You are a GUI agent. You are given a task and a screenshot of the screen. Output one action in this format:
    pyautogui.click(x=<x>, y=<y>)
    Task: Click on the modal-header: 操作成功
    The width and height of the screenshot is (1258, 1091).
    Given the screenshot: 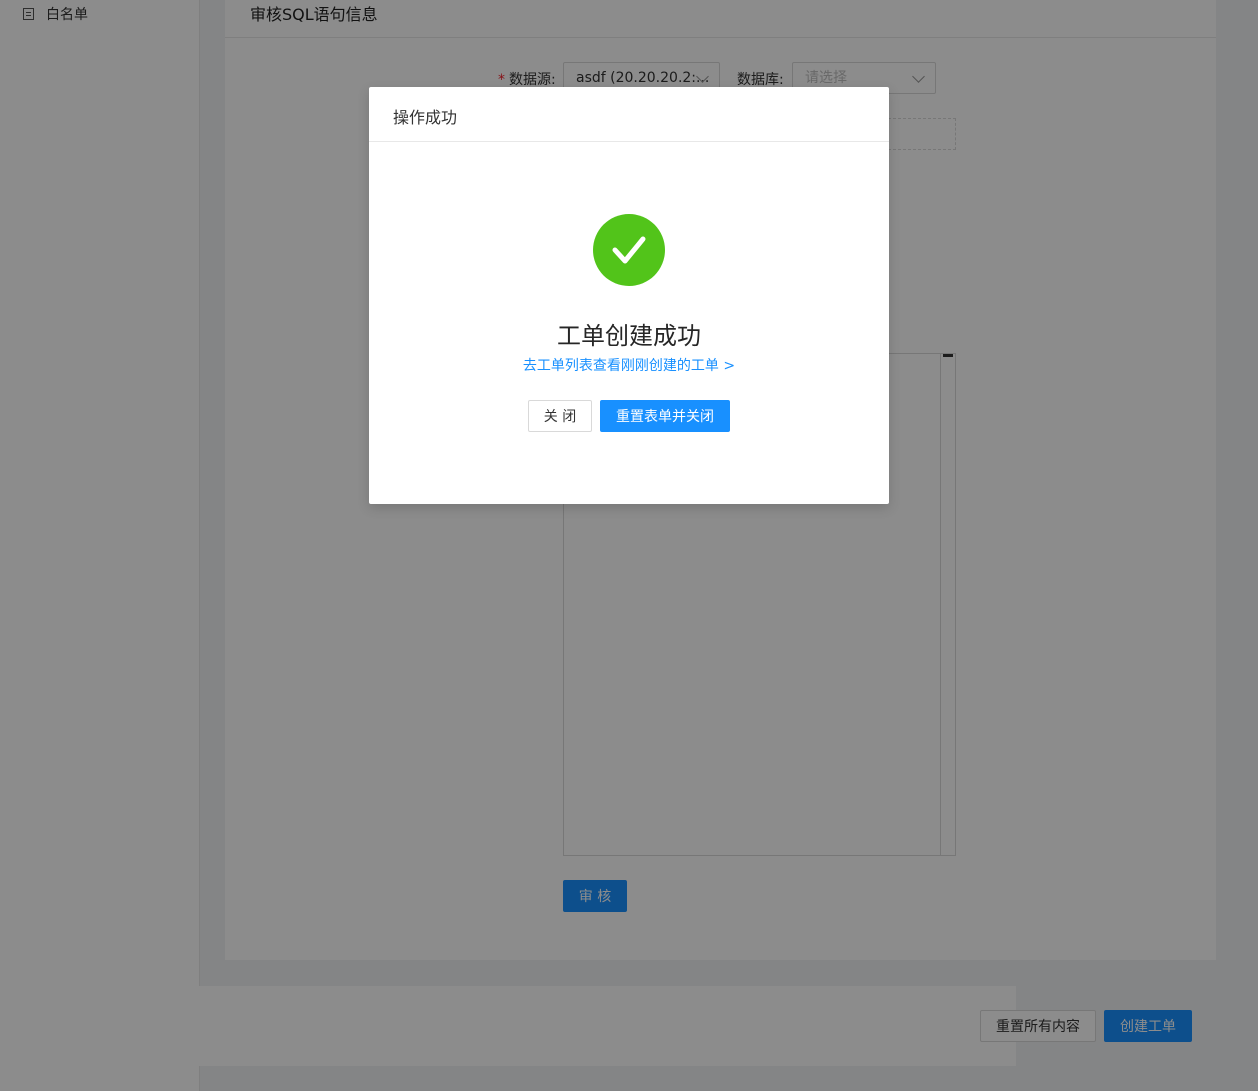 What is the action you would take?
    pyautogui.click(x=629, y=114)
    